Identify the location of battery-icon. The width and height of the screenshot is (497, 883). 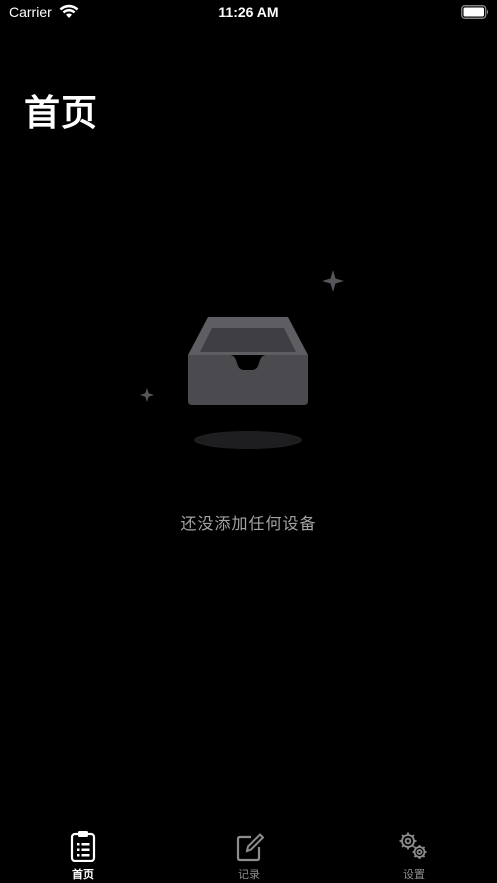
(474, 12).